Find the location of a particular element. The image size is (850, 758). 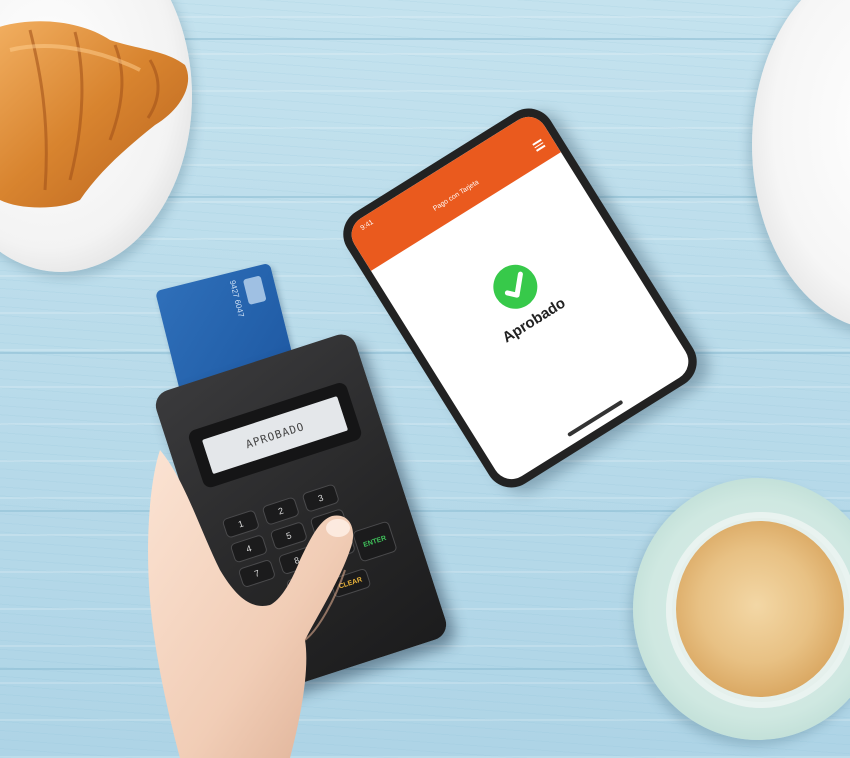

croissant-image is located at coordinates (94, 114).